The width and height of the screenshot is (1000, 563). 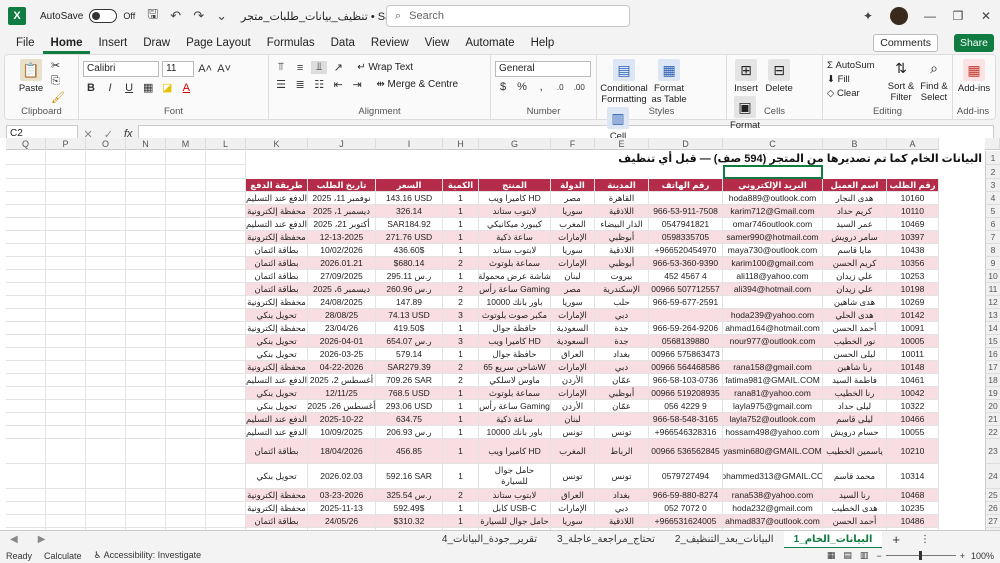 What do you see at coordinates (622, 224) in the screenshot?
I see `table-cell: الدار البيضاء` at bounding box center [622, 224].